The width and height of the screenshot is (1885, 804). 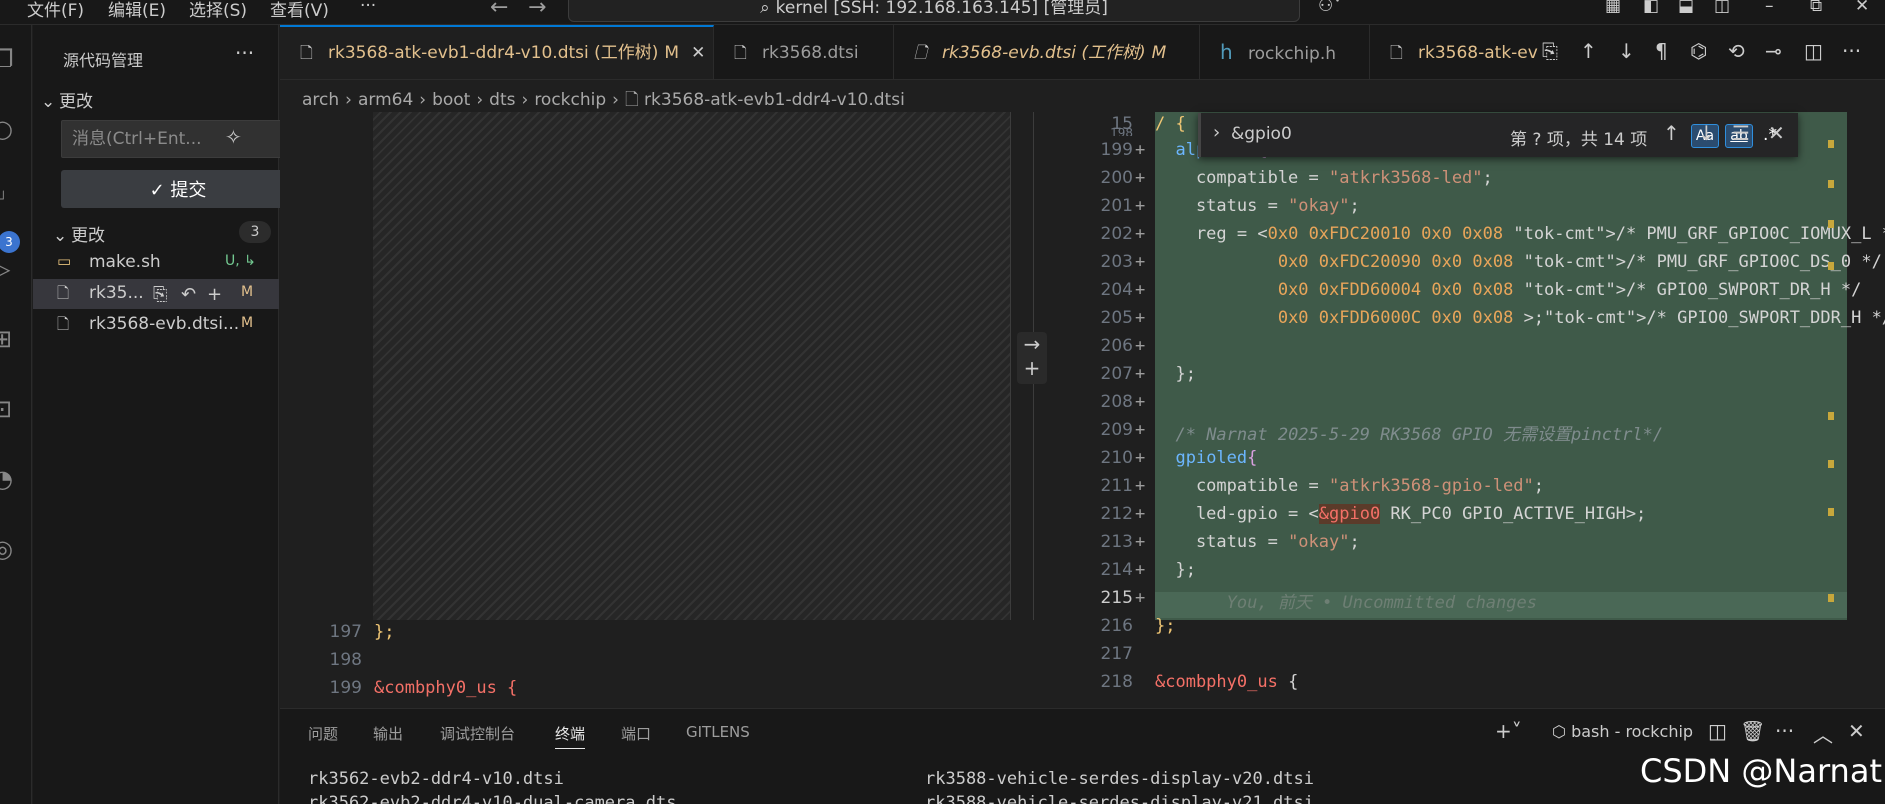 What do you see at coordinates (1626, 51) in the screenshot?
I see `next-change-icon: ↓` at bounding box center [1626, 51].